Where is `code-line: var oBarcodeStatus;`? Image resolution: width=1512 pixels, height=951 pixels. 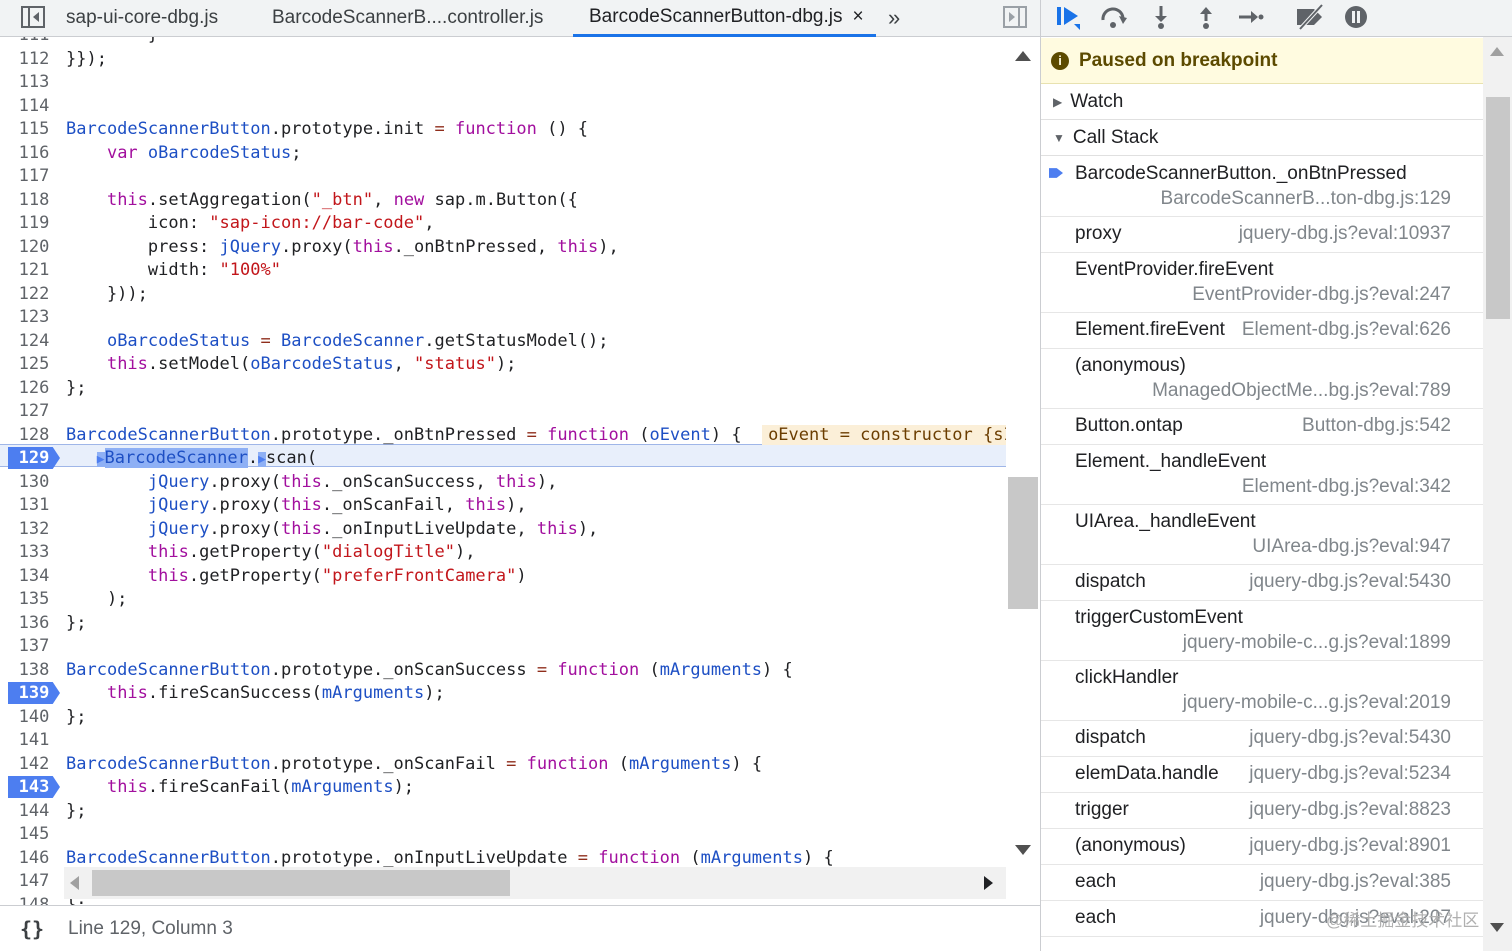 code-line: var oBarcodeStatus; is located at coordinates (184, 153).